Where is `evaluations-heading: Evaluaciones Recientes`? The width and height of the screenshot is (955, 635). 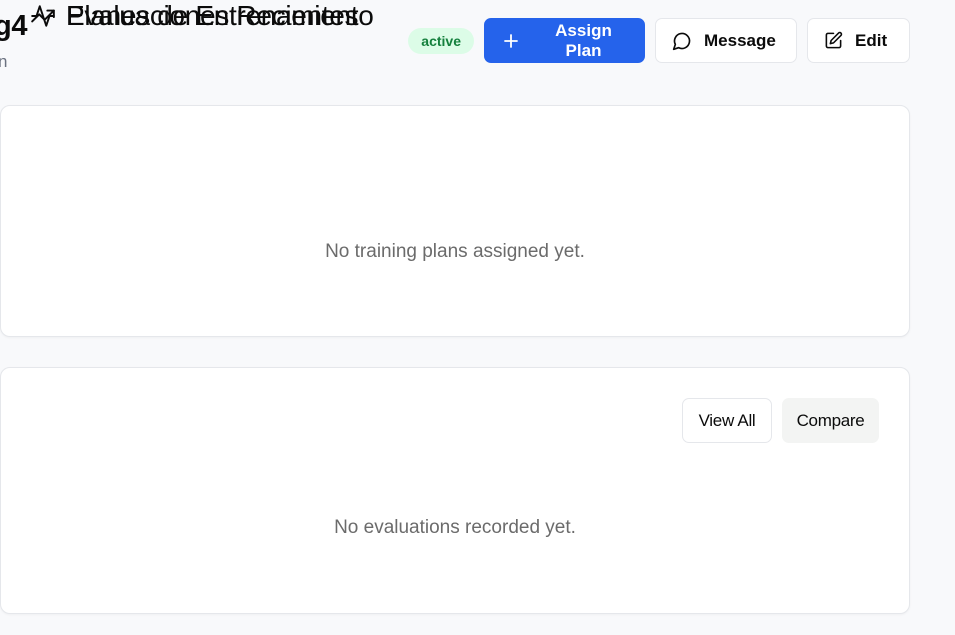
evaluations-heading: Evaluaciones Recientes is located at coordinates (194, 16).